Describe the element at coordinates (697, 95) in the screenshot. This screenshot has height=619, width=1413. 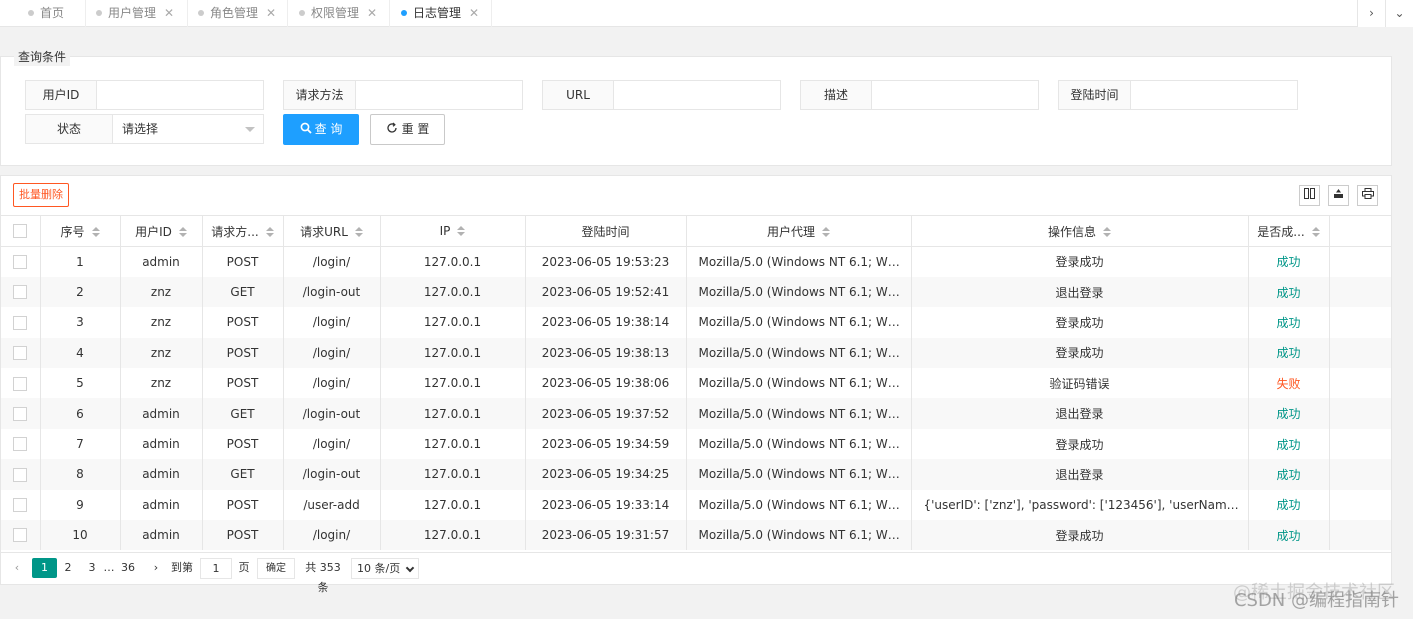
I see `url-input` at that location.